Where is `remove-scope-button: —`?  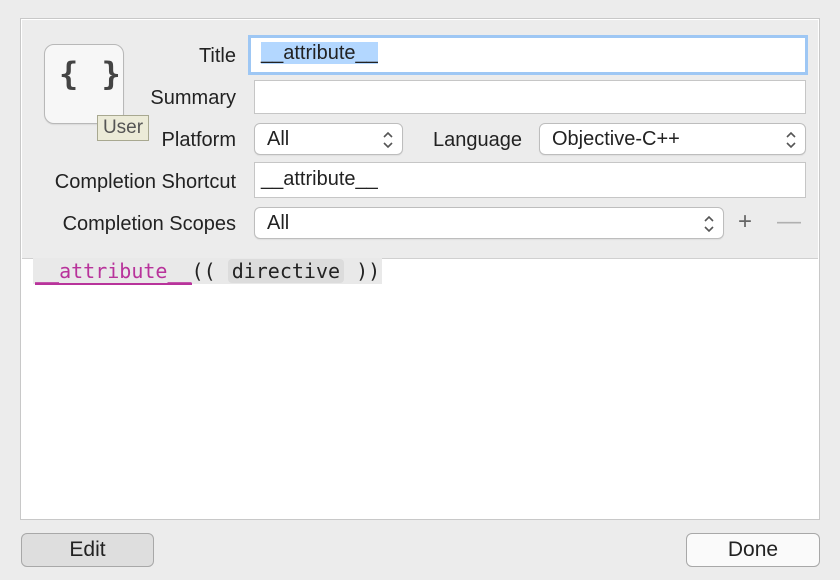 remove-scope-button: — is located at coordinates (789, 222).